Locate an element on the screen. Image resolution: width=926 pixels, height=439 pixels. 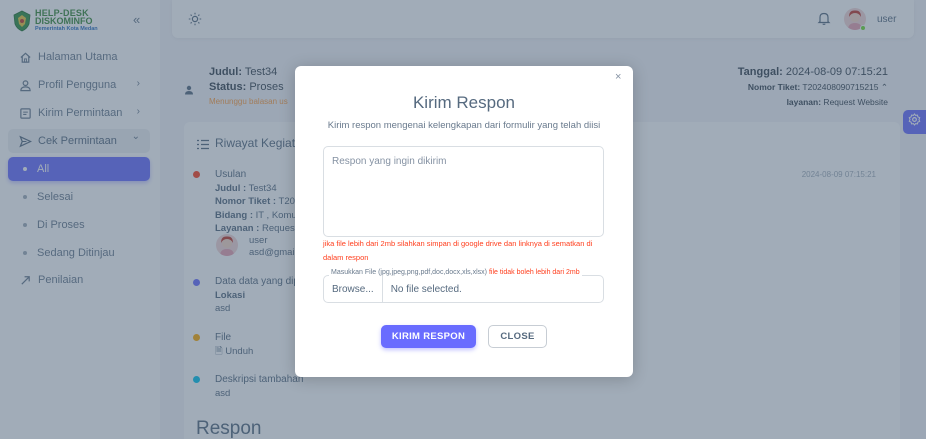
close-icon: × is located at coordinates (618, 77).